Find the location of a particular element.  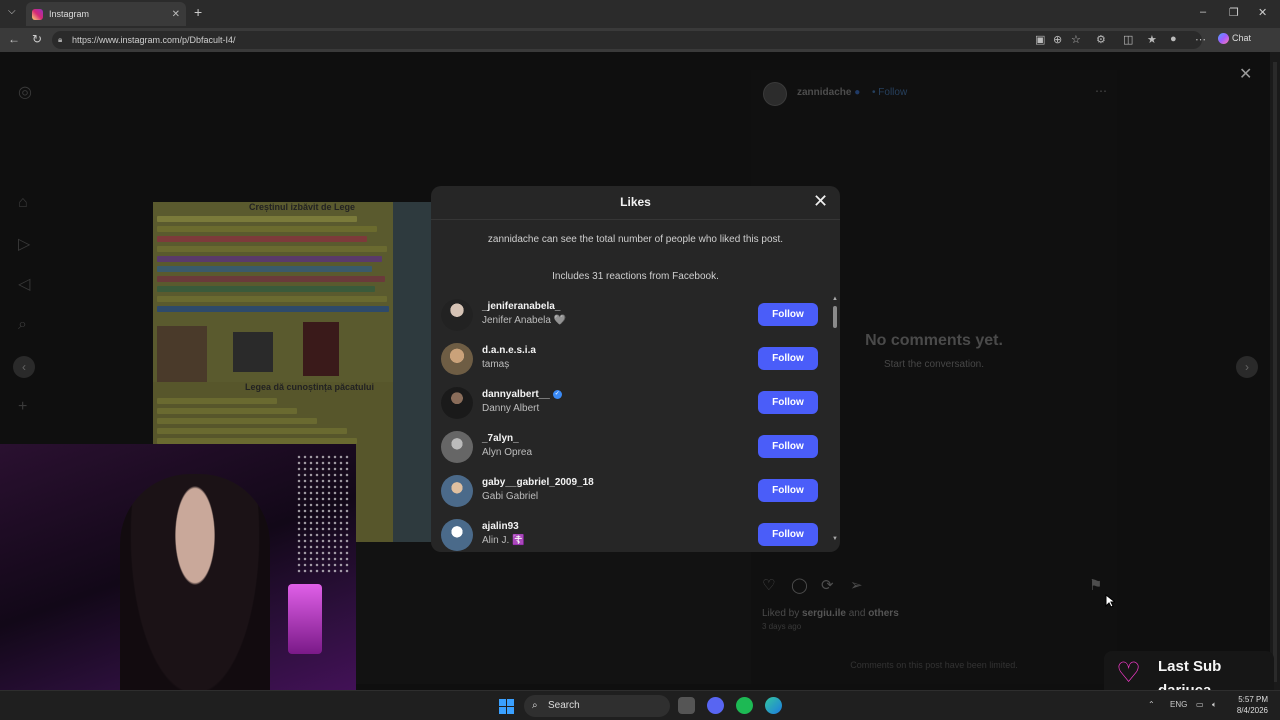

username: _jeniferanabela_ is located at coordinates (521, 306).